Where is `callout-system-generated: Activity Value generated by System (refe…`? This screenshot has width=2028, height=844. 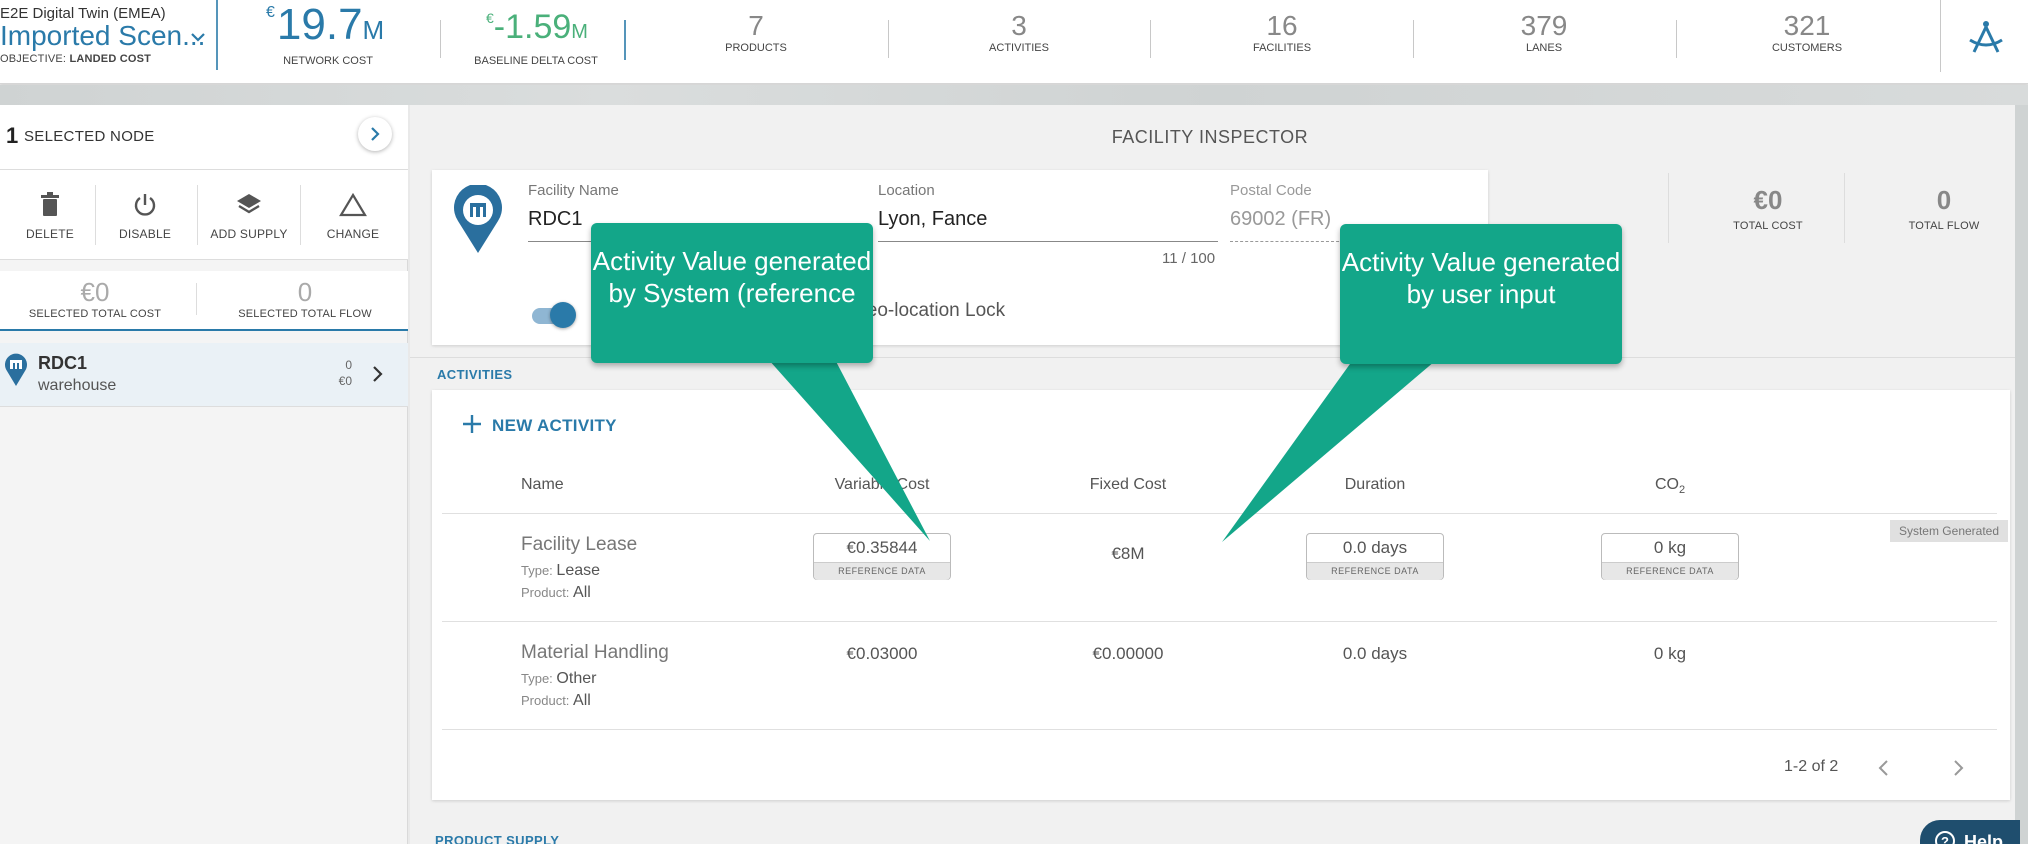
callout-system-generated: Activity Value generated by System (refe… is located at coordinates (732, 293).